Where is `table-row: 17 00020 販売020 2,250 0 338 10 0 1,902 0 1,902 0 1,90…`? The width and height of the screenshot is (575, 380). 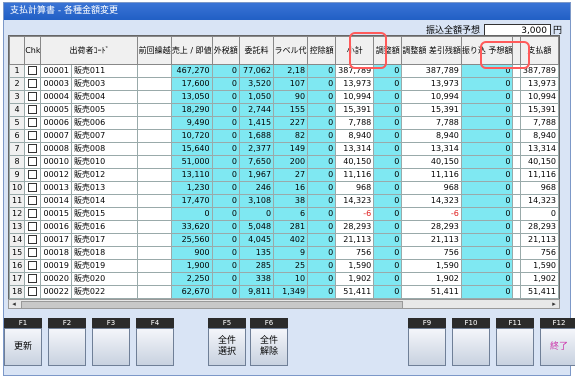 table-row: 17 00020 販売020 2,250 0 338 10 0 1,902 0 1,902 0 1,90… is located at coordinates (284, 279).